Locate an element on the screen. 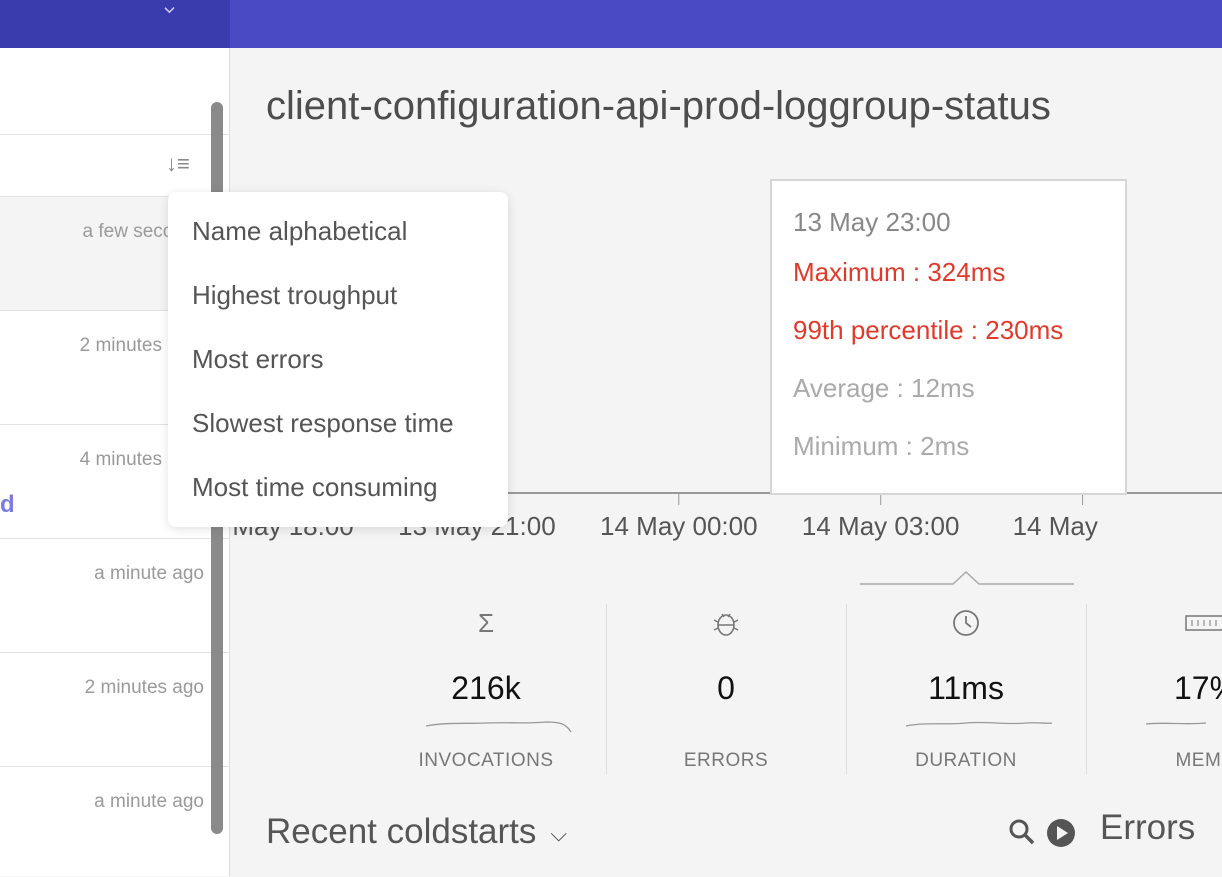 This screenshot has width=1222, height=877. search-icon is located at coordinates (1022, 832).